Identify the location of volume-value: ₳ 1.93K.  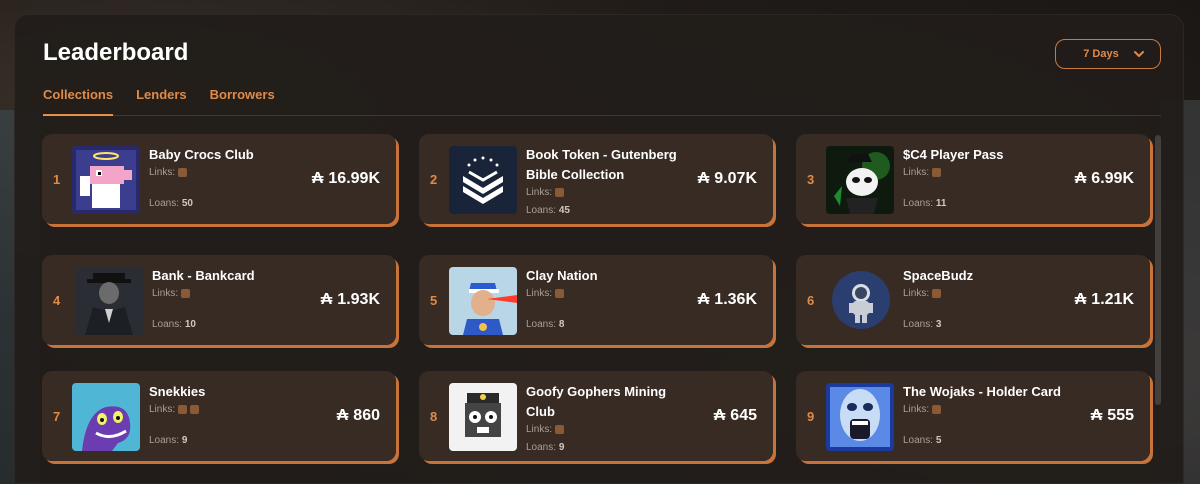
(350, 299).